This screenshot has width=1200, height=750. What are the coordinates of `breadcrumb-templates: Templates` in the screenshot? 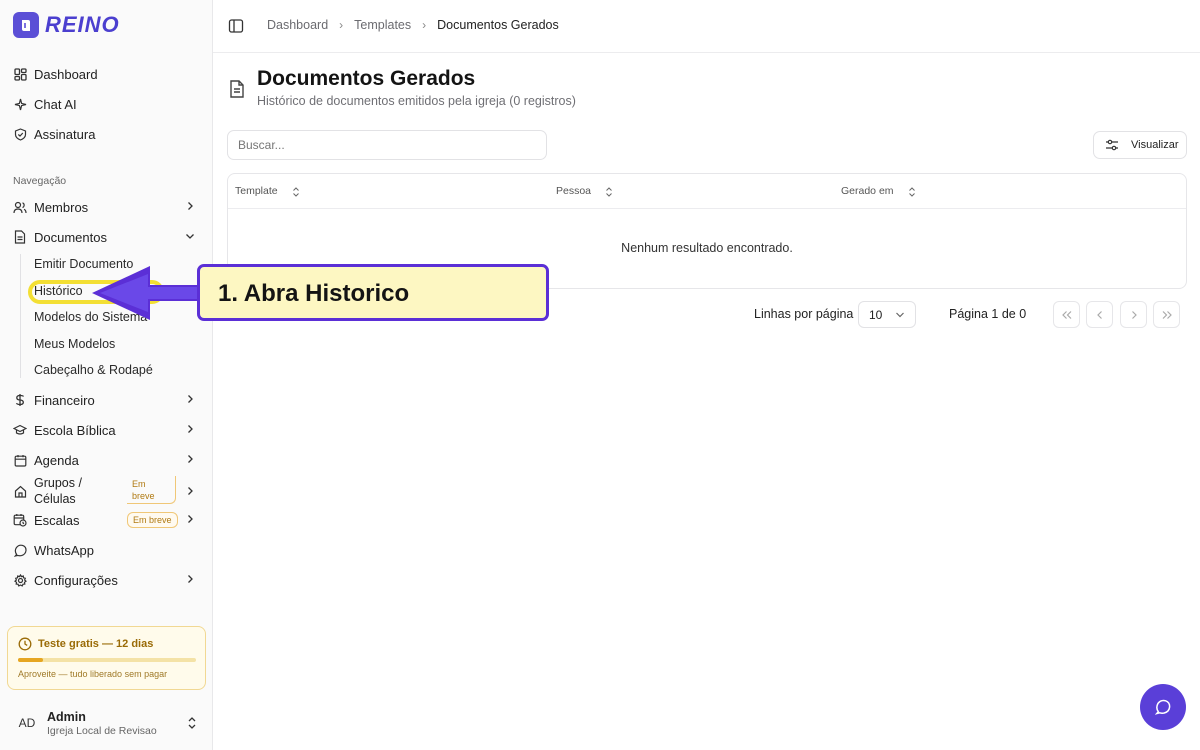 It's located at (382, 25).